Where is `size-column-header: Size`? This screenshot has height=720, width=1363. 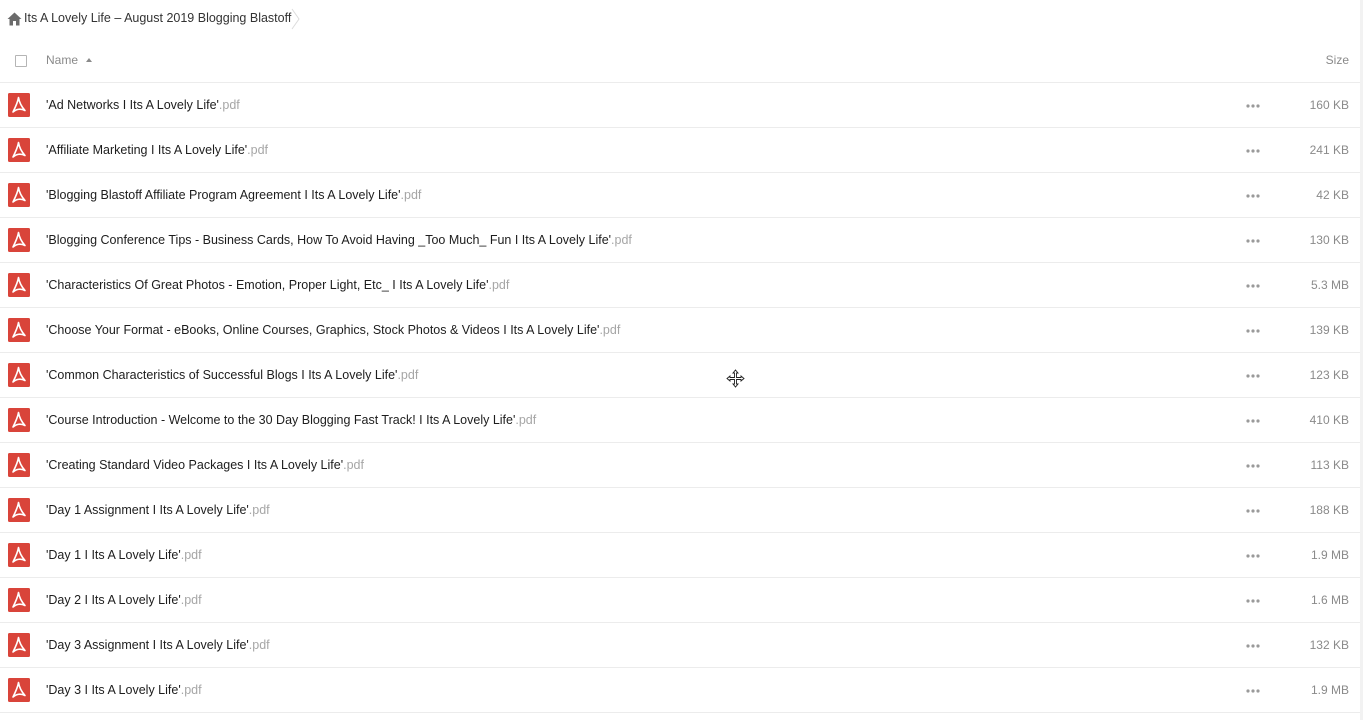 size-column-header: Size is located at coordinates (1337, 60).